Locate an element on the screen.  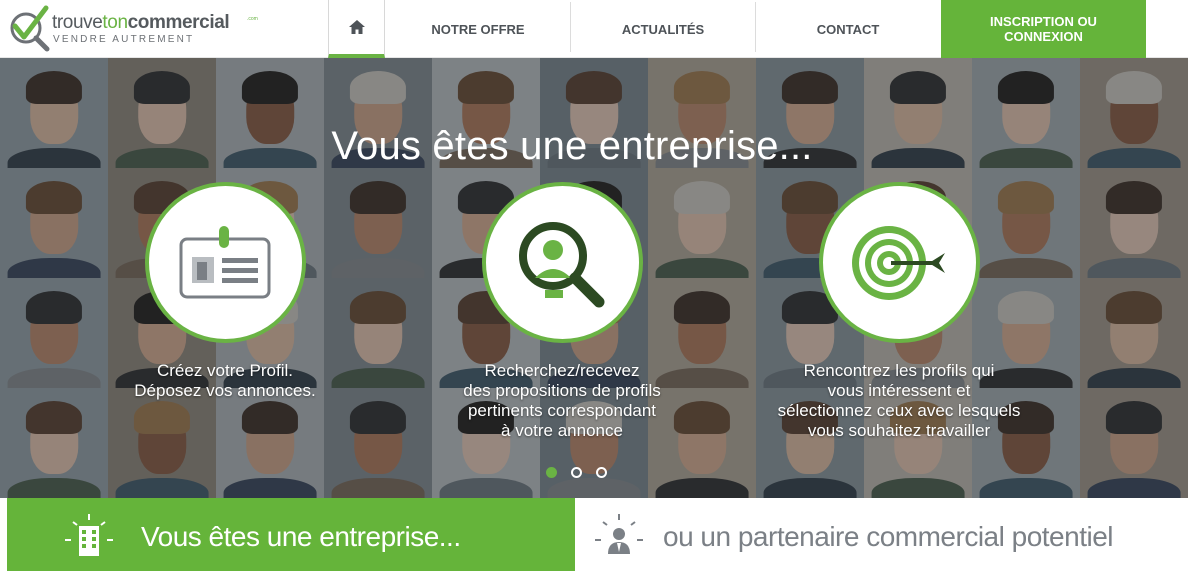
signup-login-button: INSCRIPTION OU CONNEXION is located at coordinates (1043, 29).